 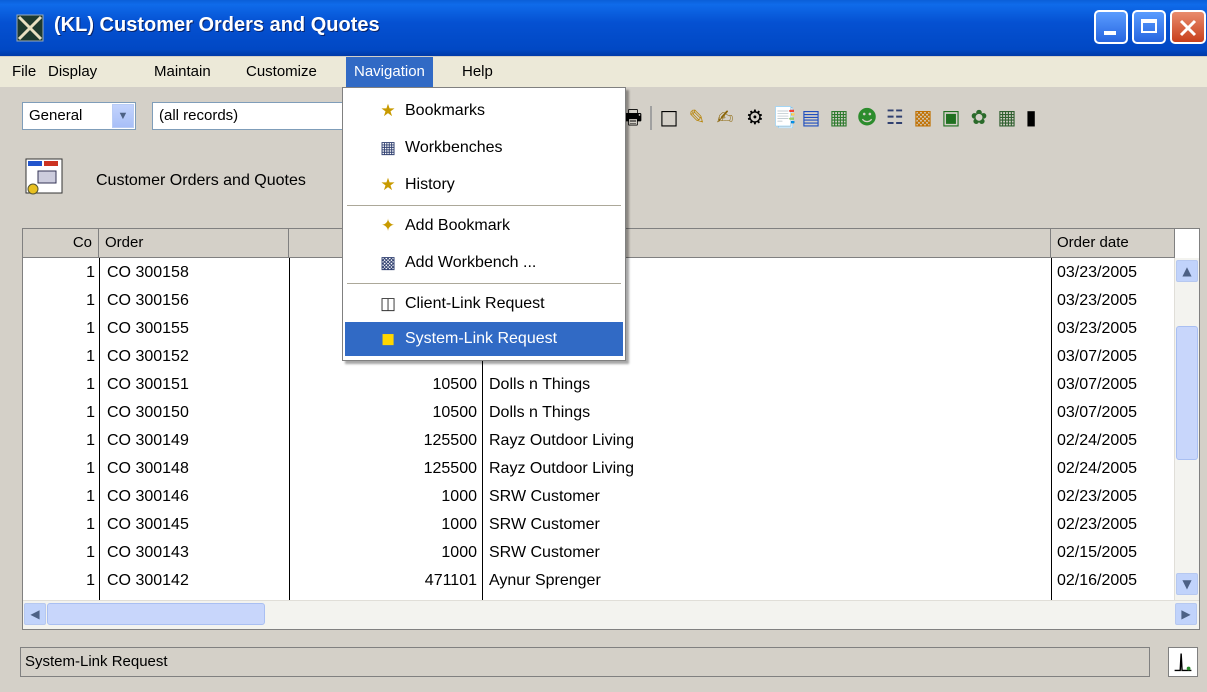 I want to click on maximize-button, so click(x=1149, y=27).